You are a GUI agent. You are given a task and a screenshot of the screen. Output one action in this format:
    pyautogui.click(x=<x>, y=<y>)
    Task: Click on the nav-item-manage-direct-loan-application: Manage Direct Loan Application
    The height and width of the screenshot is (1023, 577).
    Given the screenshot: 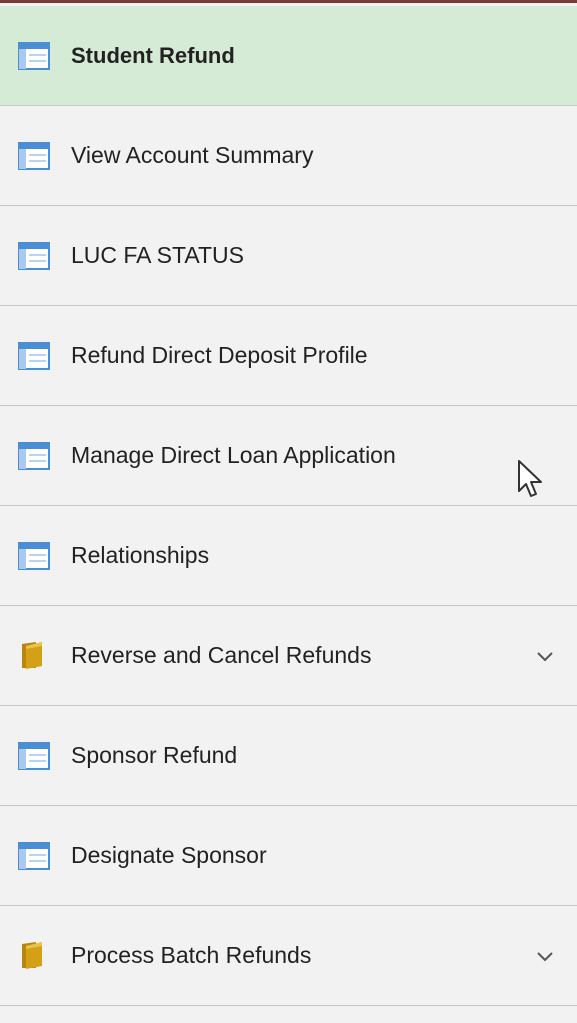 What is the action you would take?
    pyautogui.click(x=288, y=456)
    